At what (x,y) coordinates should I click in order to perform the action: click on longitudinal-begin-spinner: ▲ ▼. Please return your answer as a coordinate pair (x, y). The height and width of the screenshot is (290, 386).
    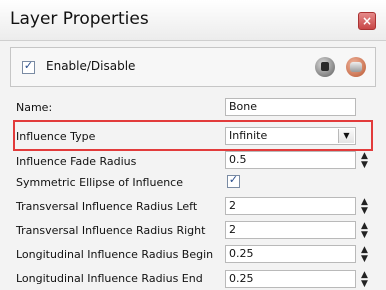
    Looking at the image, I should click on (364, 255).